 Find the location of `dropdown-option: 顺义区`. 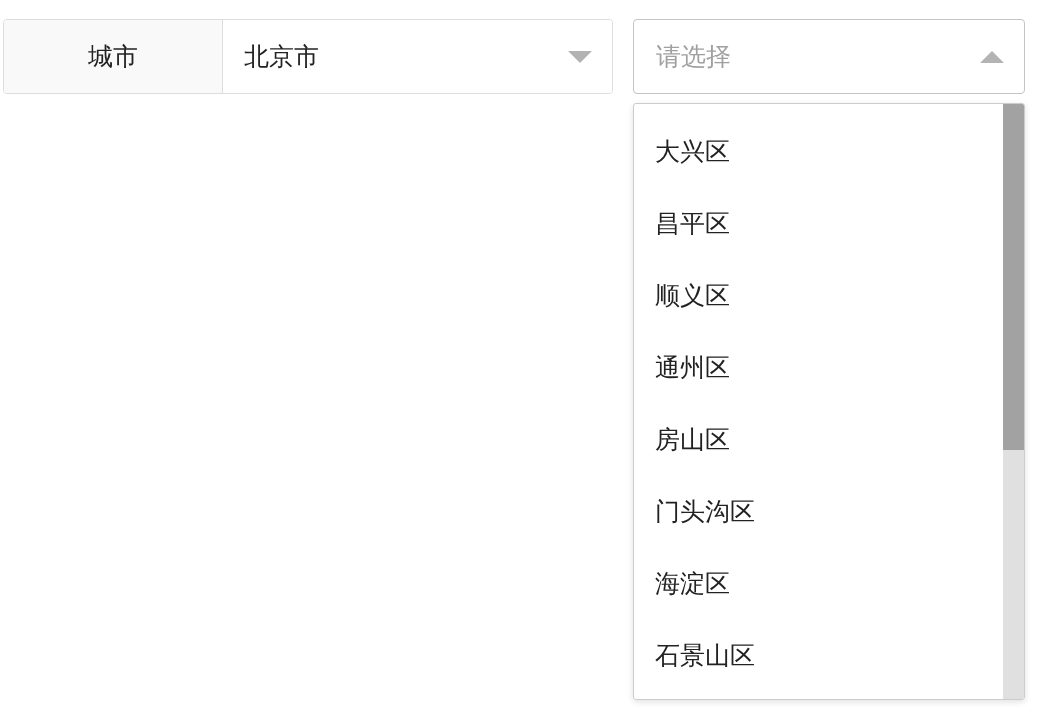

dropdown-option: 顺义区 is located at coordinates (818, 295).